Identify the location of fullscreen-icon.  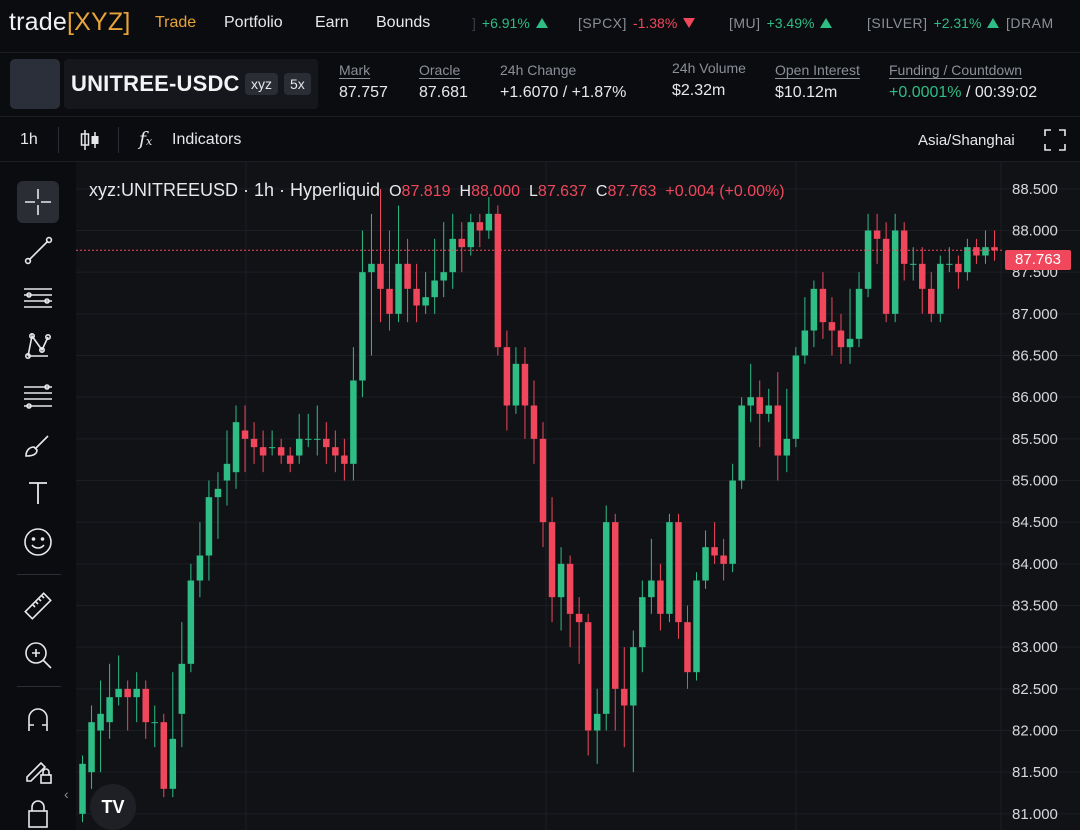
(1055, 142).